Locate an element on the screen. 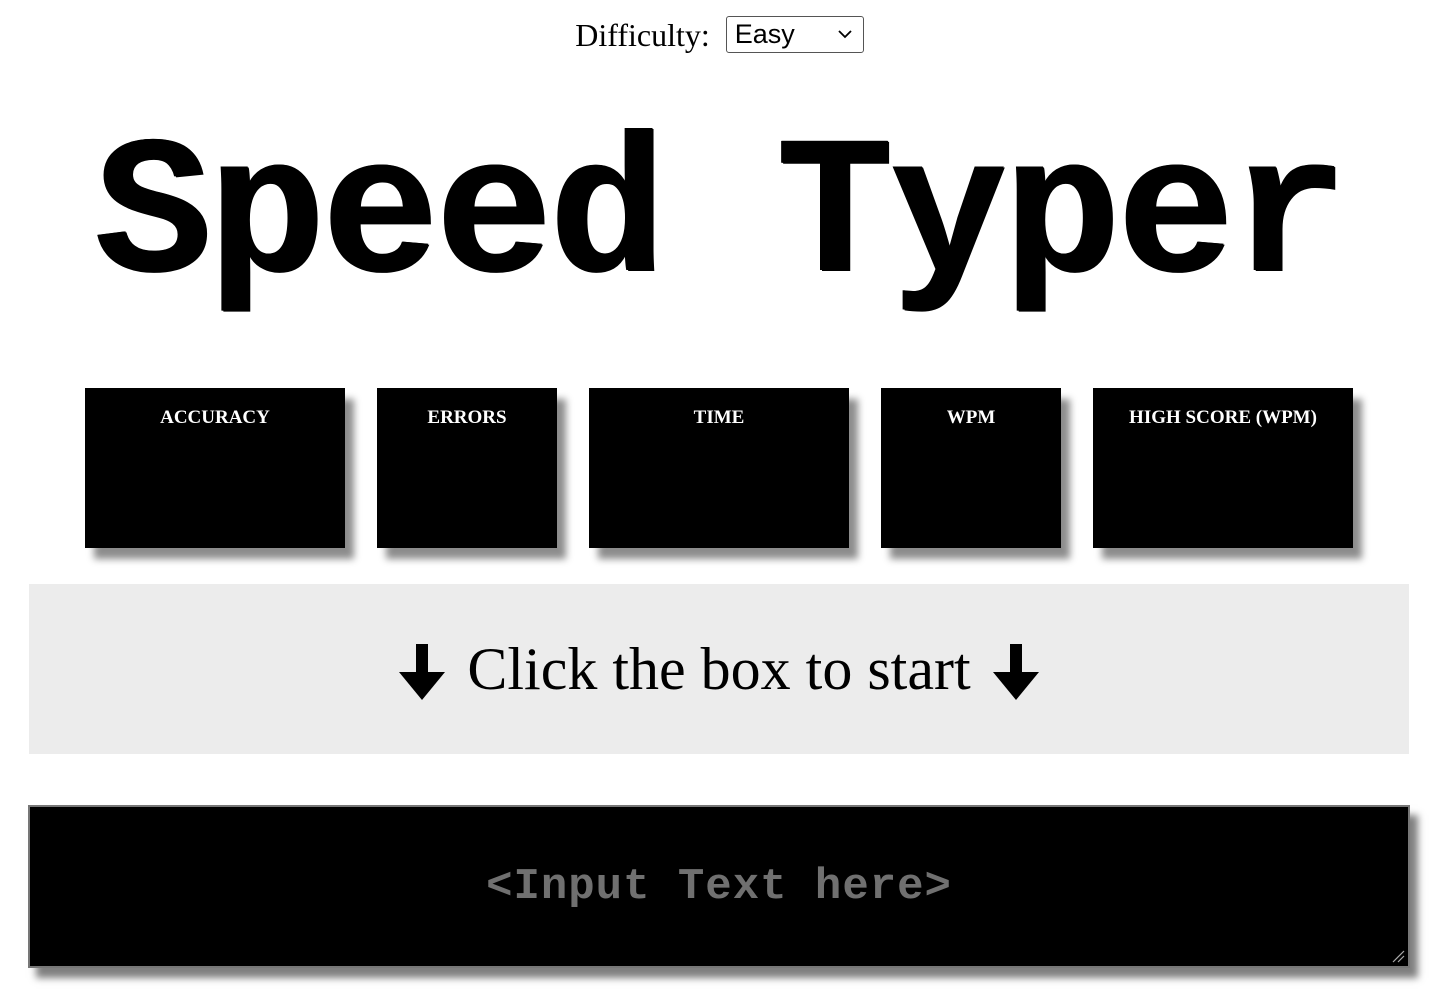 The width and height of the screenshot is (1439, 1003). stat-card-errors: ERRORS is located at coordinates (467, 468).